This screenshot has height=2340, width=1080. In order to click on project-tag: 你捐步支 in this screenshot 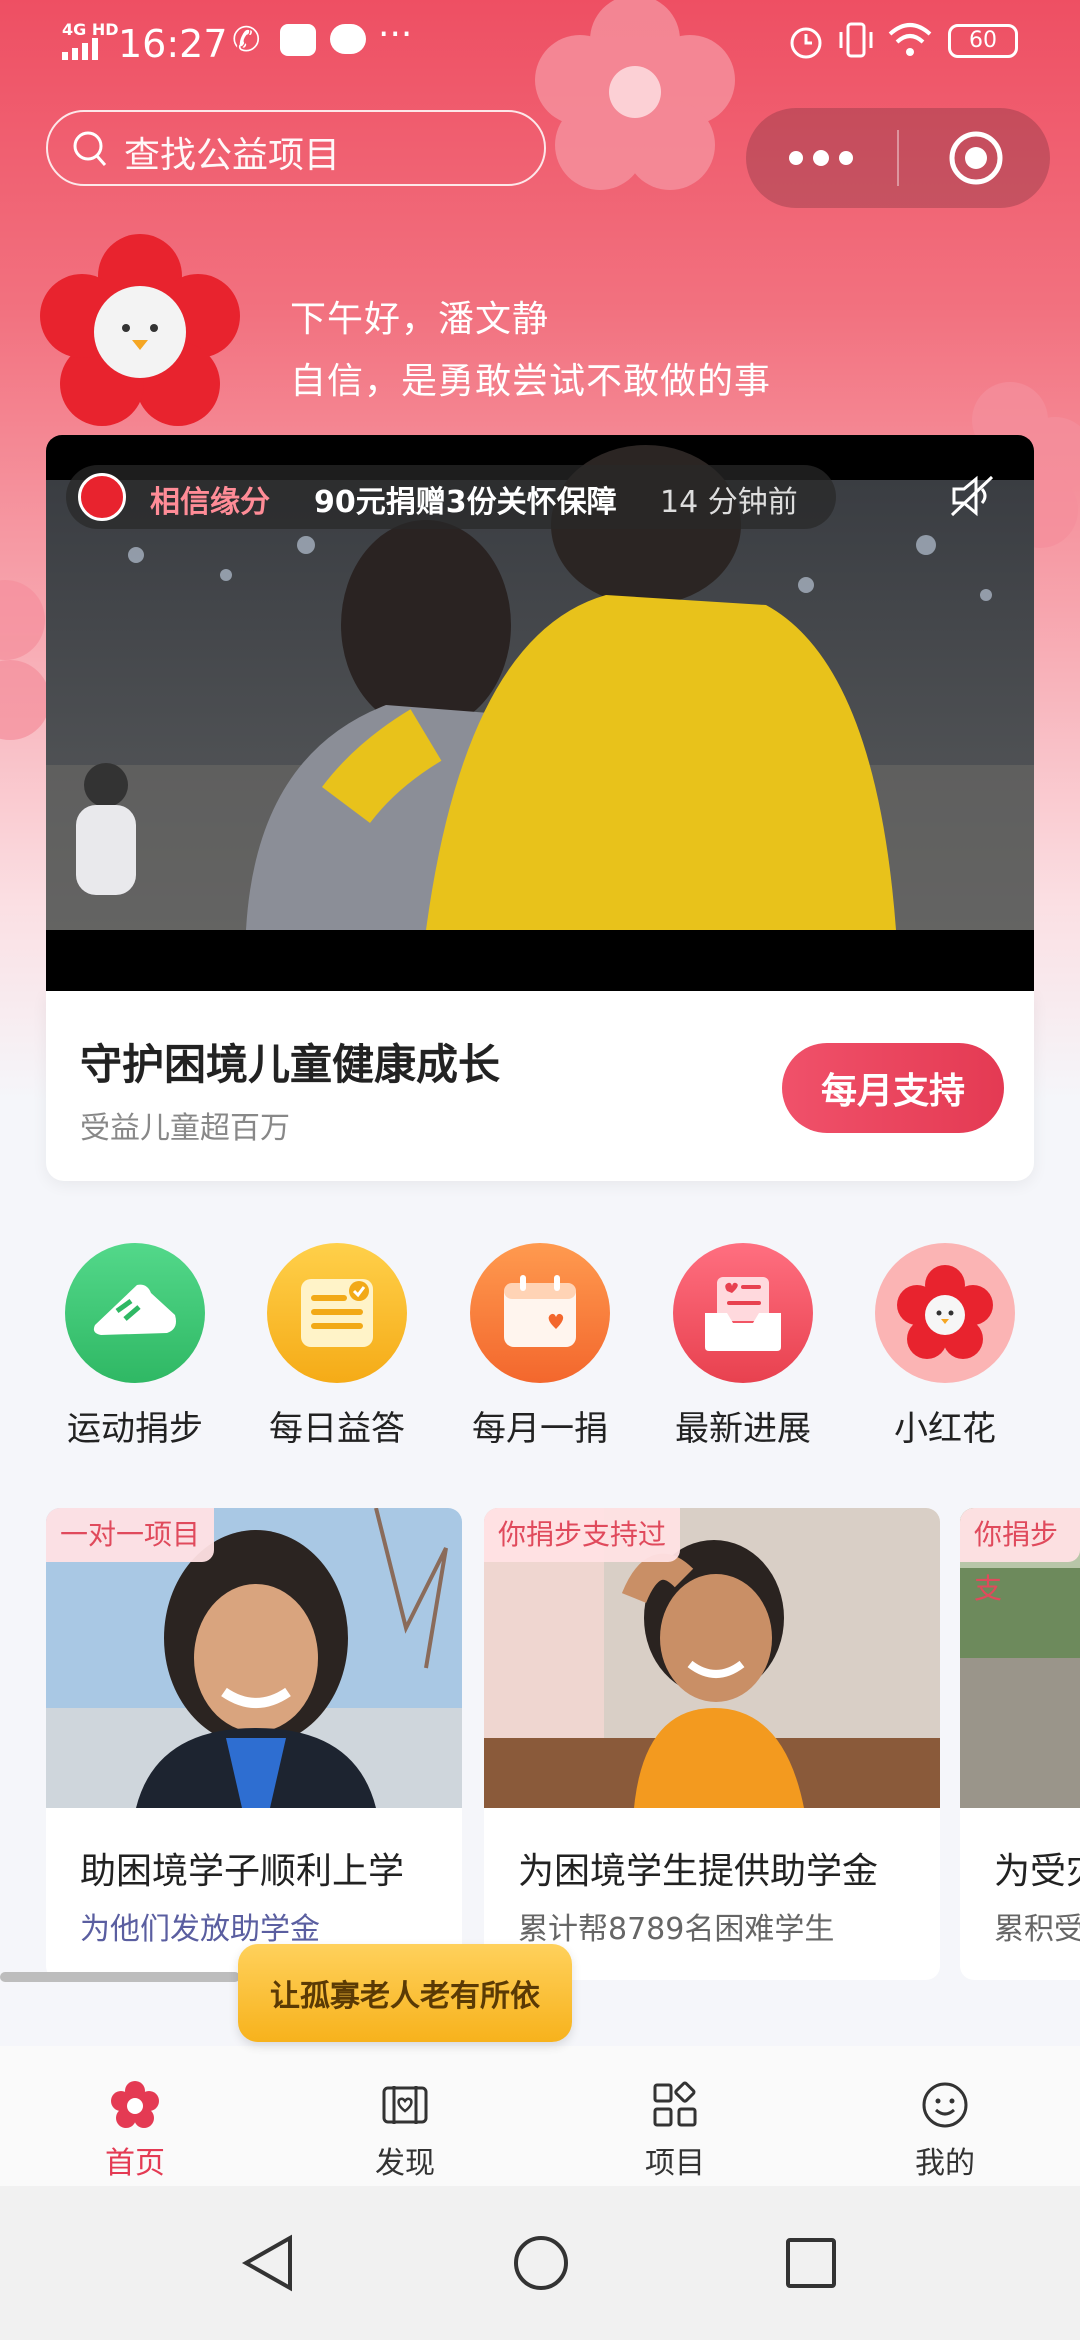, I will do `click(1020, 1556)`.